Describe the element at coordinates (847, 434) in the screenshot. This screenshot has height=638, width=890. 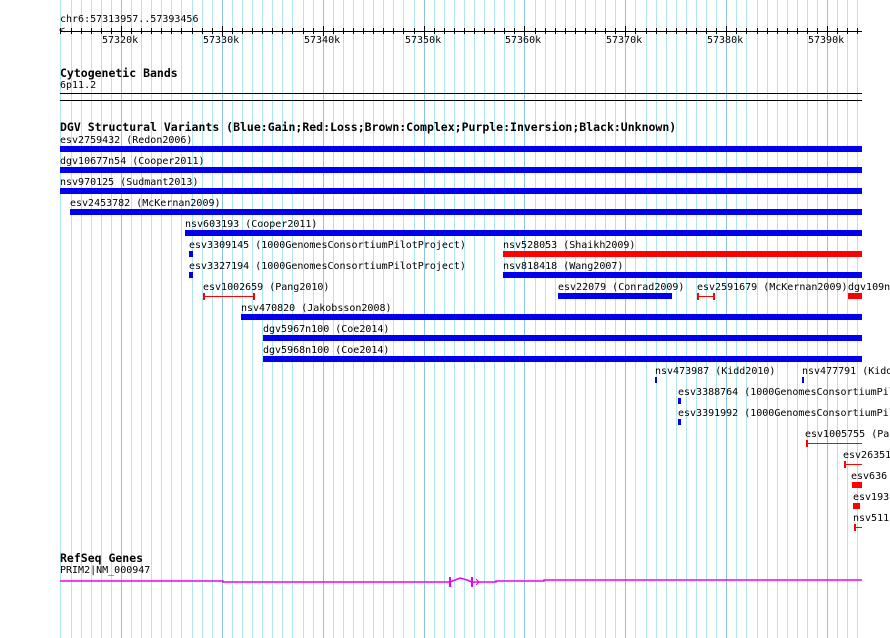
I see `variant-label: esv1005755 (Pa` at that location.